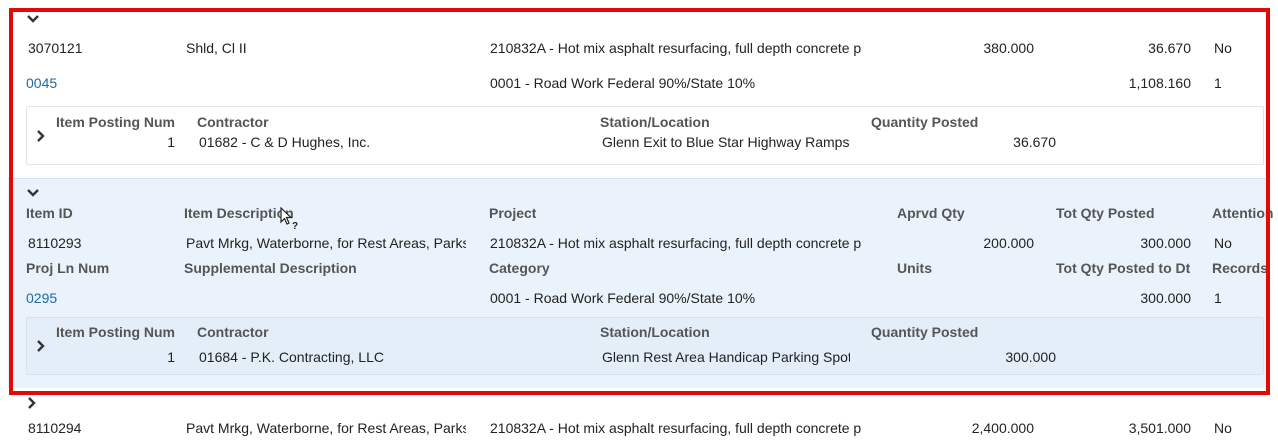 The height and width of the screenshot is (440, 1278). Describe the element at coordinates (270, 268) in the screenshot. I see `supplemental-description-header: Supplemental Description` at that location.